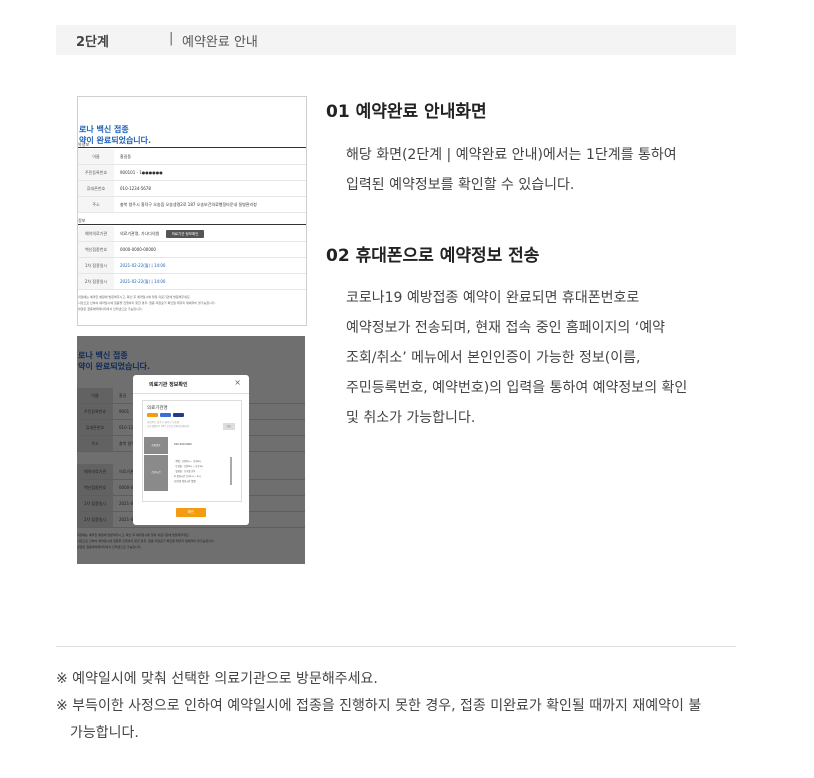 This screenshot has height=778, width=814. I want to click on table-row: 휴대폰번호 010-1234-5678, so click(192, 189).